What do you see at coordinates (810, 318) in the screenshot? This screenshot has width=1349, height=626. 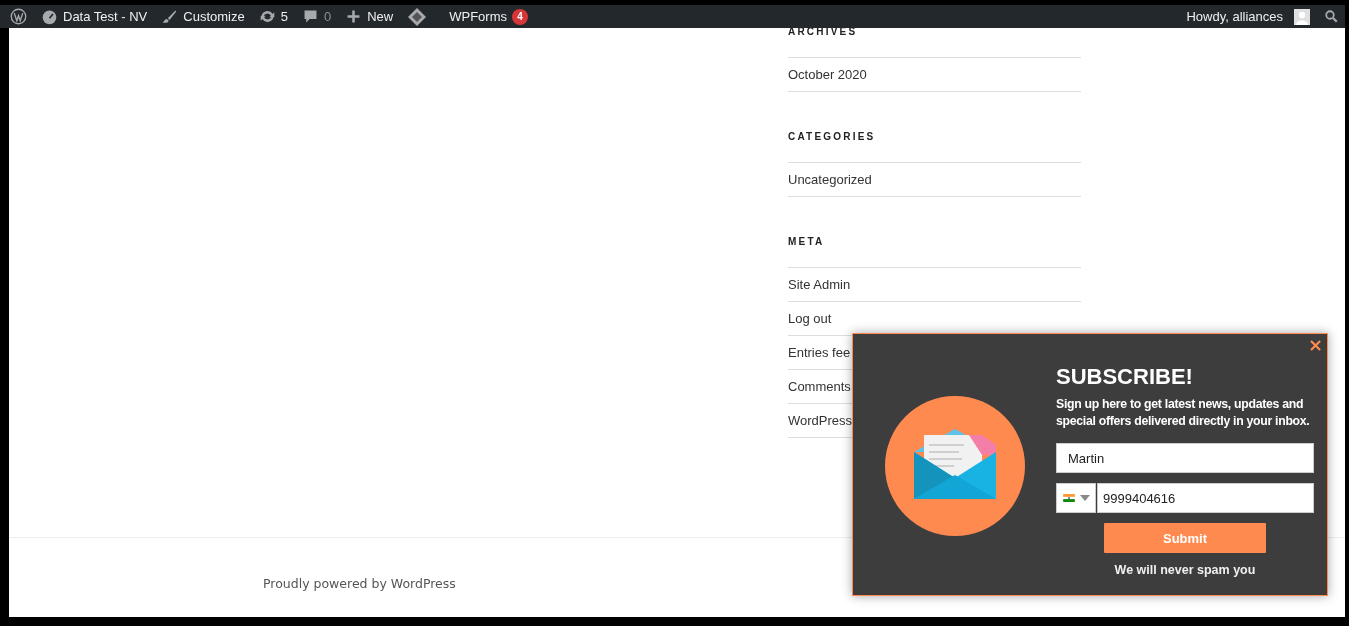 I see `sidebar-link: Log out` at bounding box center [810, 318].